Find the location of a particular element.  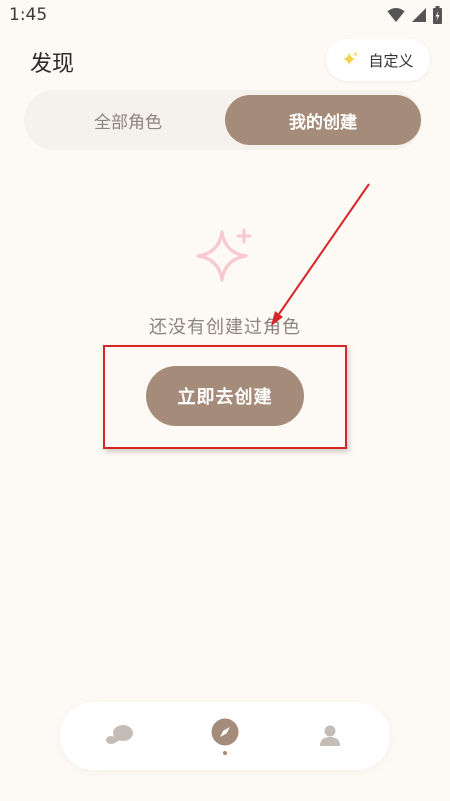

customize-button-label: 自定义 is located at coordinates (391, 60).